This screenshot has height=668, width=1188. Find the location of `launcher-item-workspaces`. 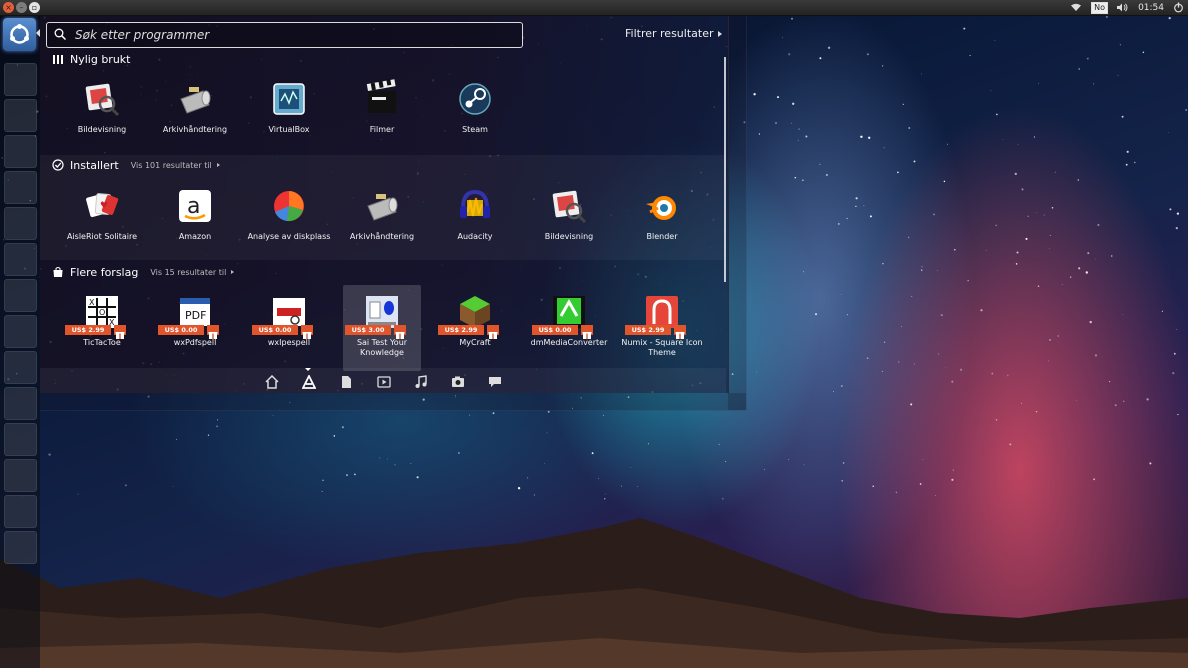

launcher-item-workspaces is located at coordinates (20, 511).